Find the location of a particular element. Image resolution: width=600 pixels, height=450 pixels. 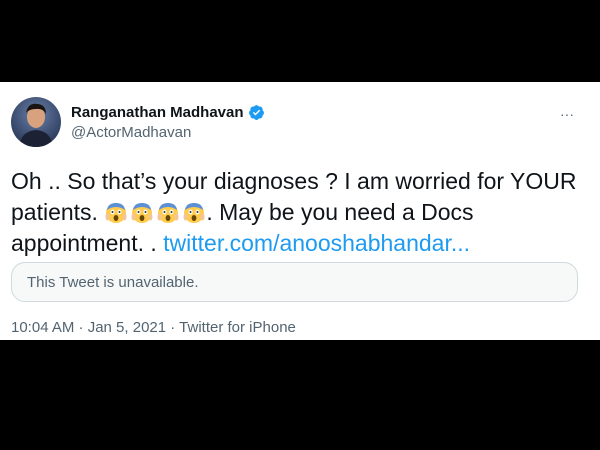

verified-badge-icon is located at coordinates (256, 112).